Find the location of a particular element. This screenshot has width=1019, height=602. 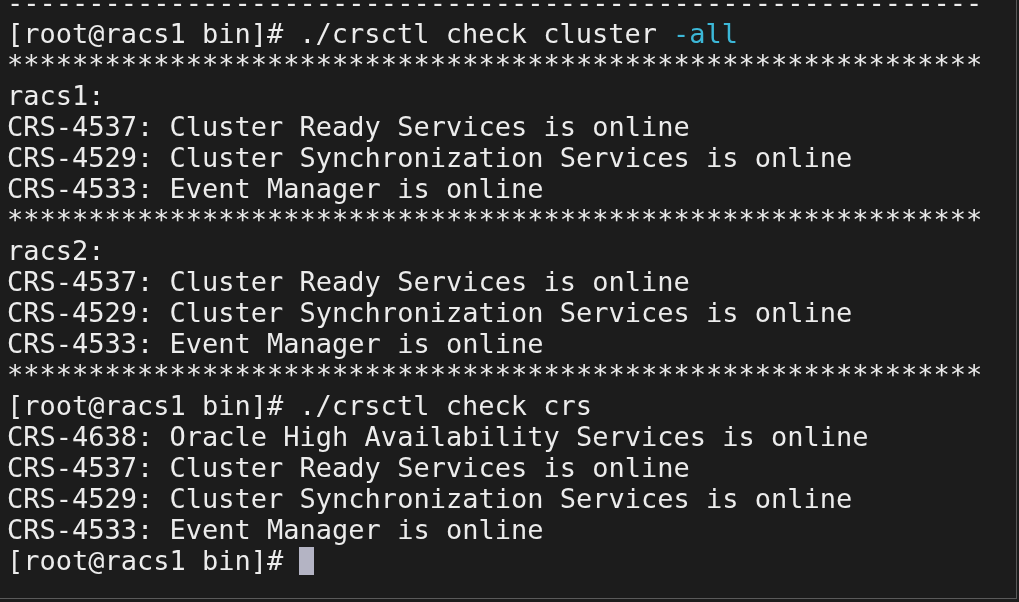

terminal-output-line: racs1: is located at coordinates (56, 95).